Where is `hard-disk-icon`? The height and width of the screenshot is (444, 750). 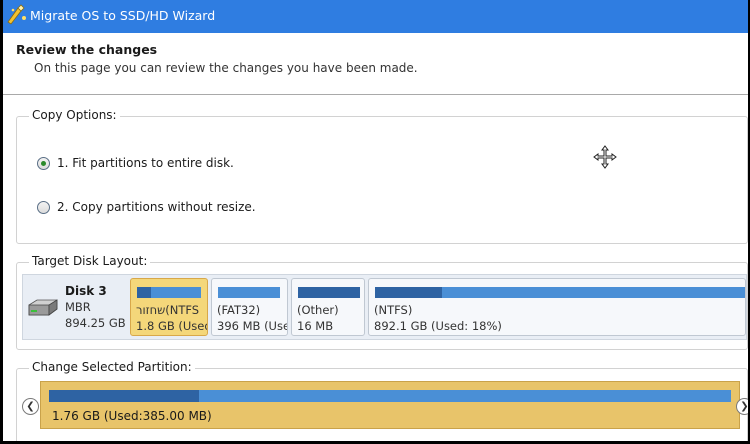
hard-disk-icon is located at coordinates (43, 307).